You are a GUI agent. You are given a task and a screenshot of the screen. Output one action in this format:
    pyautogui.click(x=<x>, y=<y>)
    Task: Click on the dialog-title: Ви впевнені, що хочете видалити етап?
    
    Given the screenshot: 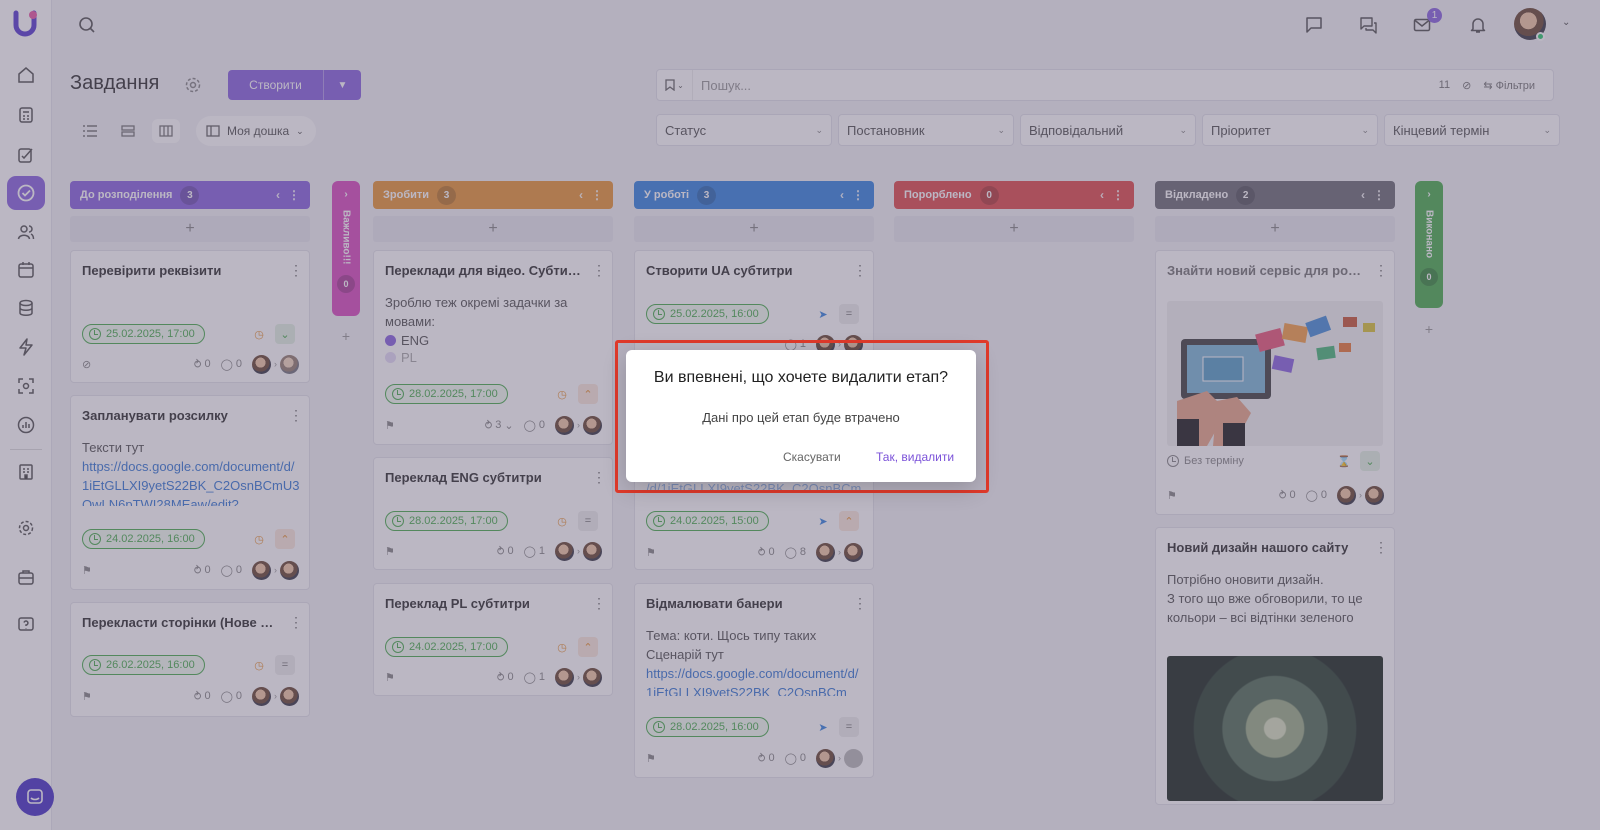 What is the action you would take?
    pyautogui.click(x=801, y=377)
    